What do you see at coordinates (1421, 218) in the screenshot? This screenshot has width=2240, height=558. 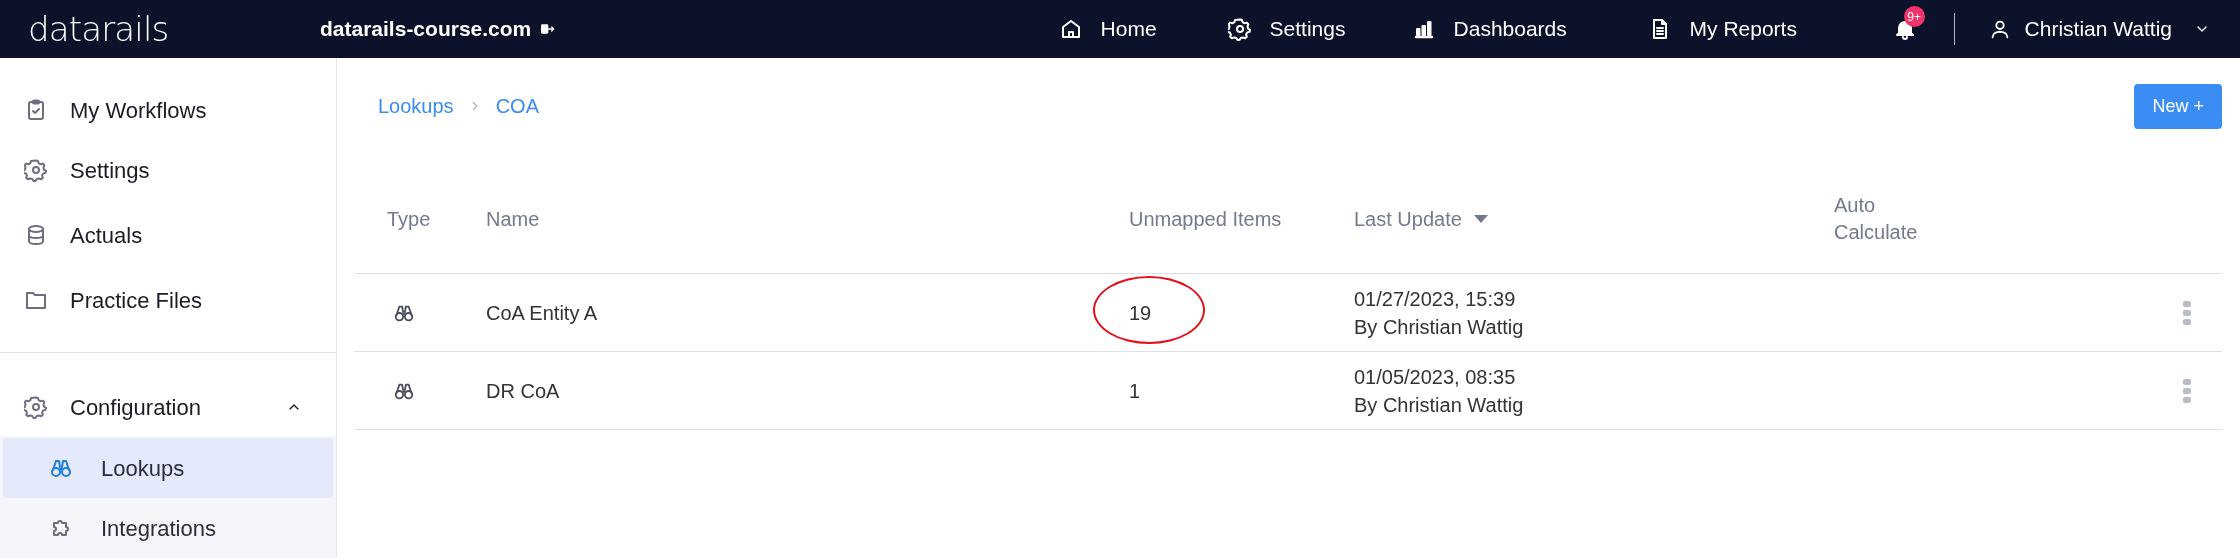 I see `column-header: Last Update` at bounding box center [1421, 218].